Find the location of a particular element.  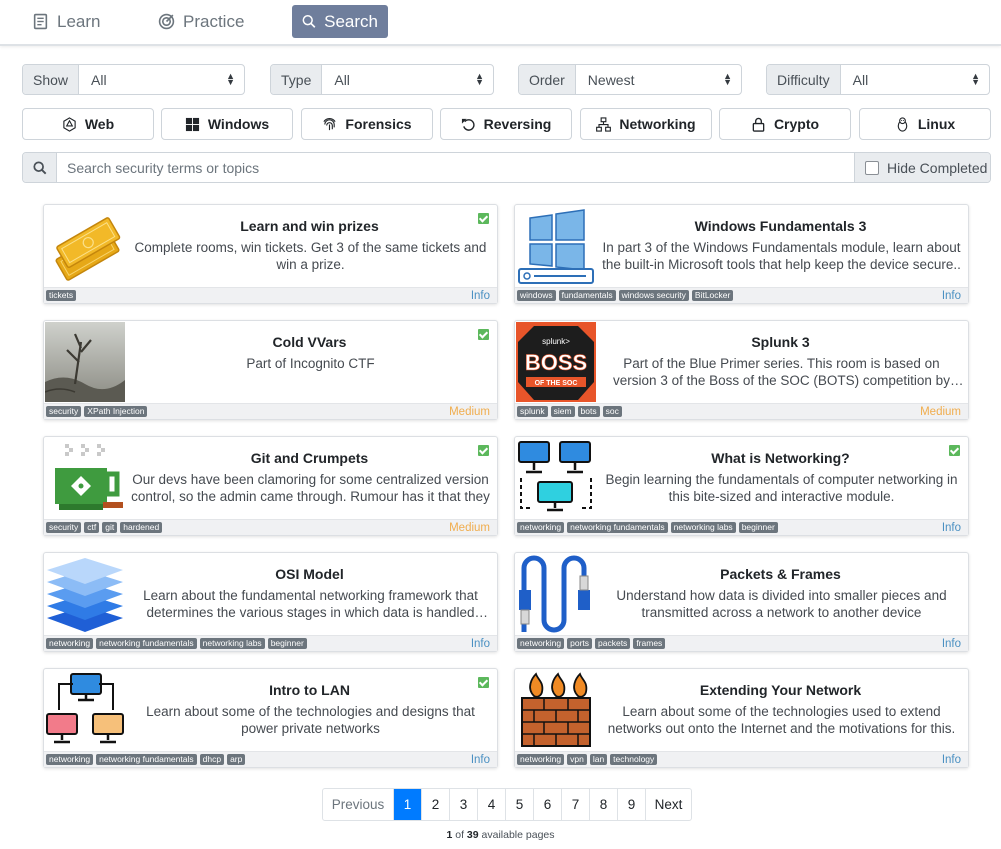

filter-select: Newest ▲ ▼ is located at coordinates (658, 79).